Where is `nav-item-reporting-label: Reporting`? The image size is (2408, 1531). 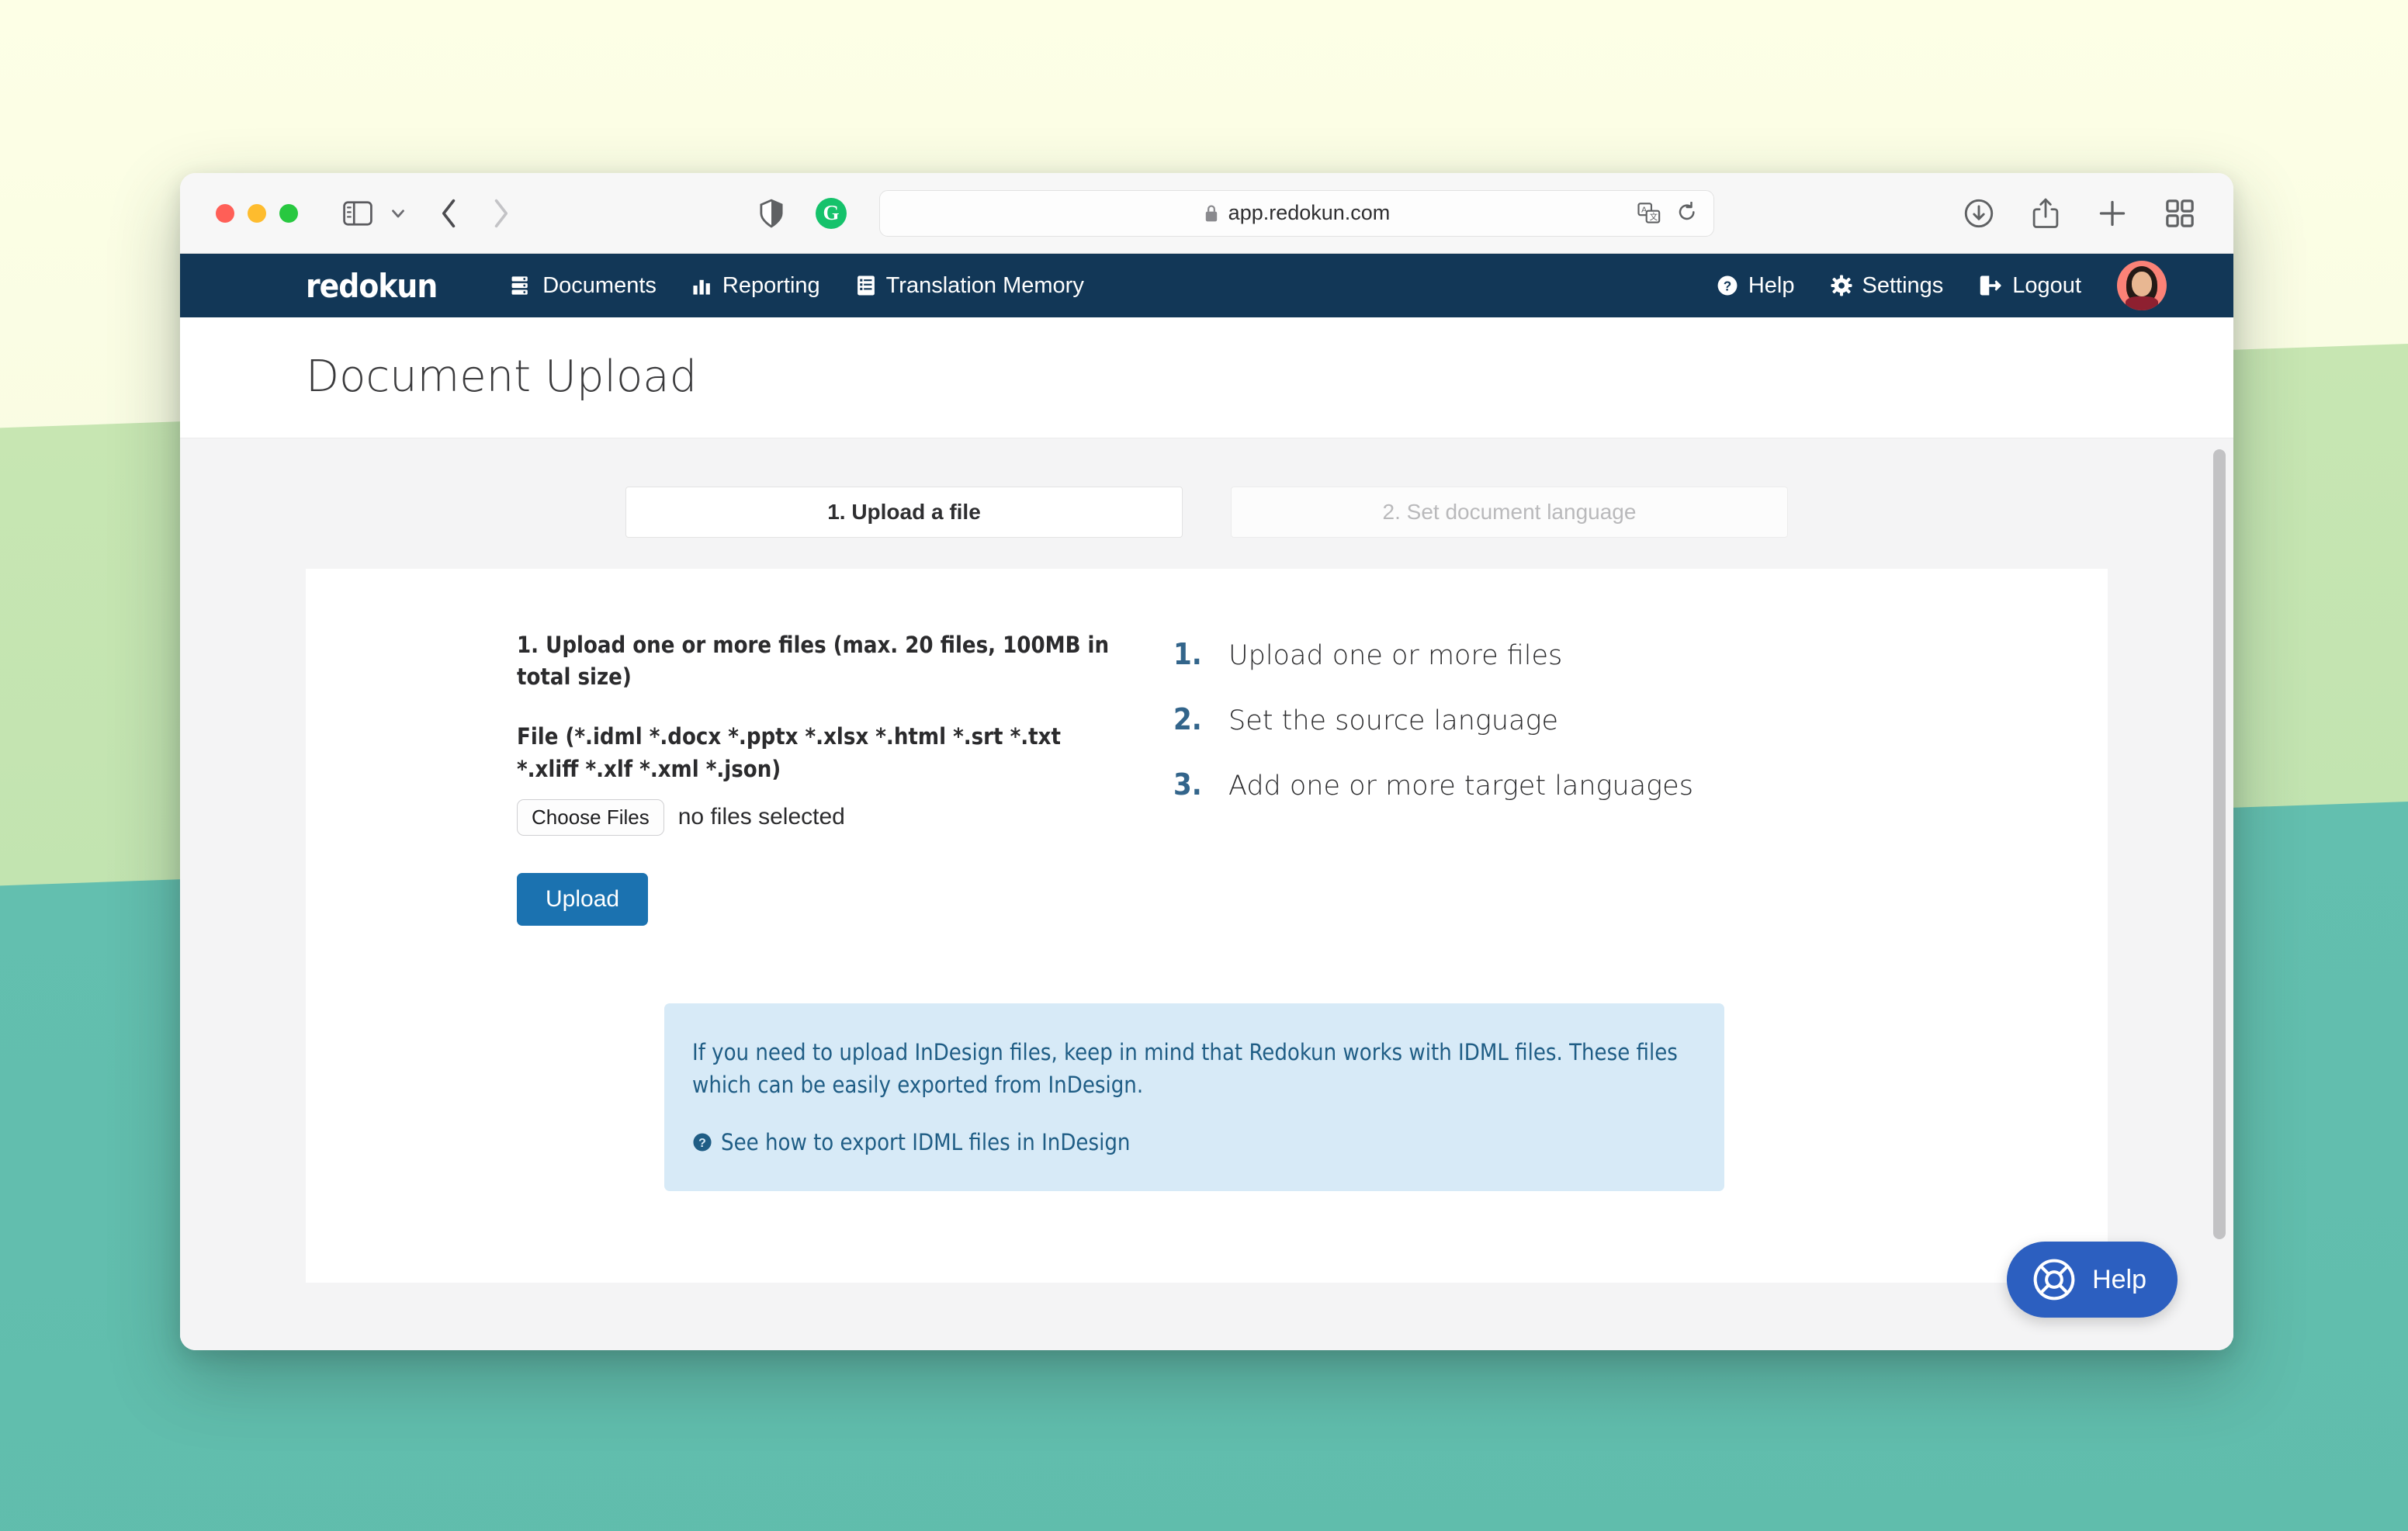
nav-item-reporting-label: Reporting is located at coordinates (771, 285).